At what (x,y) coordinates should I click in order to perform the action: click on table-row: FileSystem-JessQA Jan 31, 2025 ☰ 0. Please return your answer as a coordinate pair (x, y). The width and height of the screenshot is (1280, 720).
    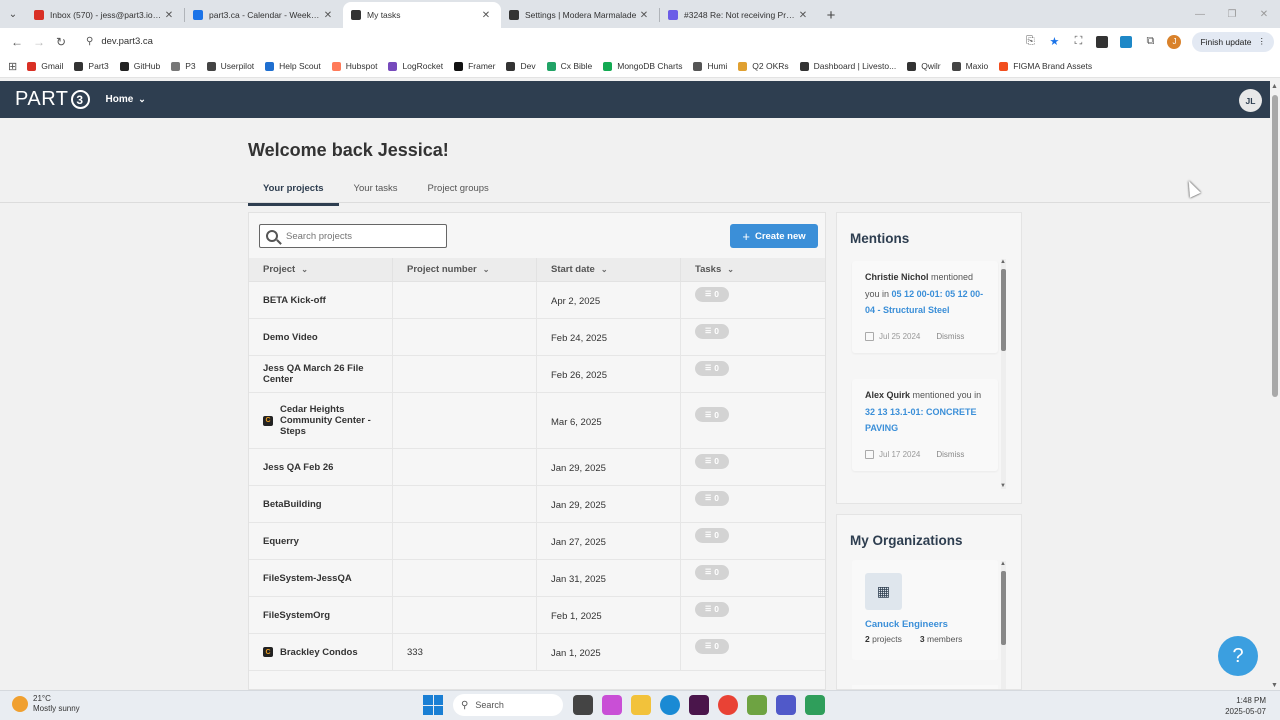
    Looking at the image, I should click on (537, 578).